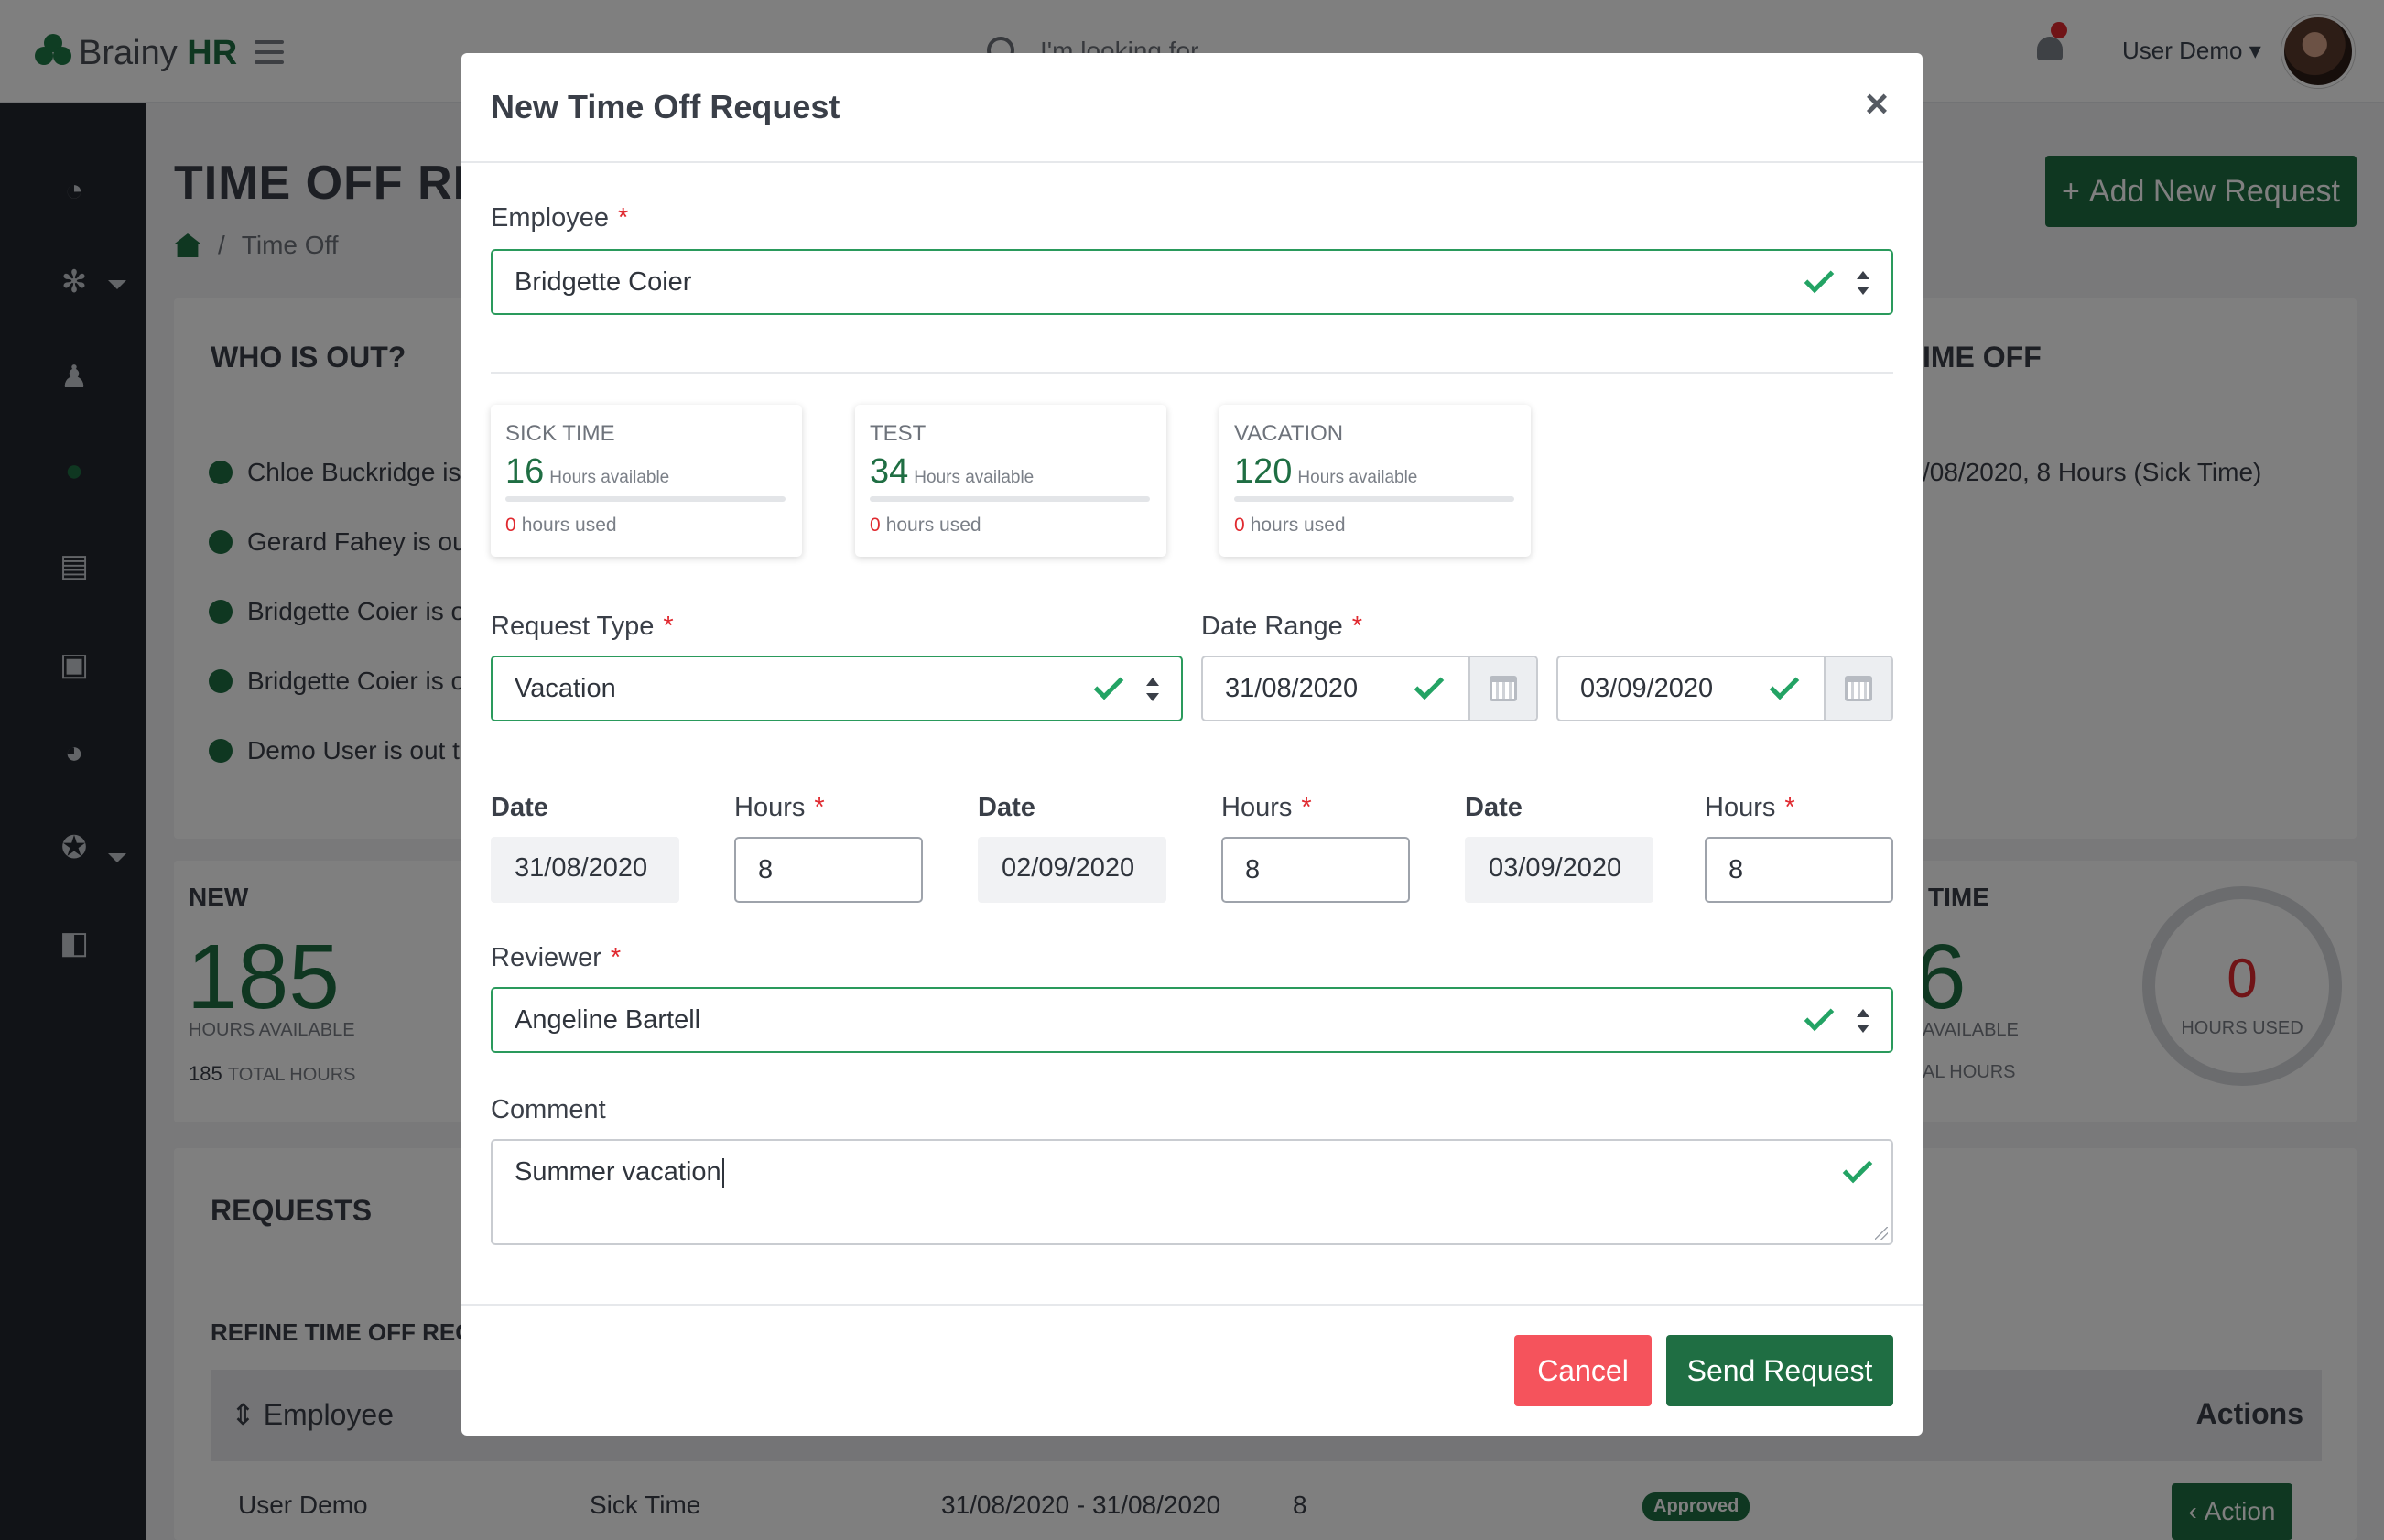  I want to click on day2-date-value: 02/09/2020, so click(1072, 870).